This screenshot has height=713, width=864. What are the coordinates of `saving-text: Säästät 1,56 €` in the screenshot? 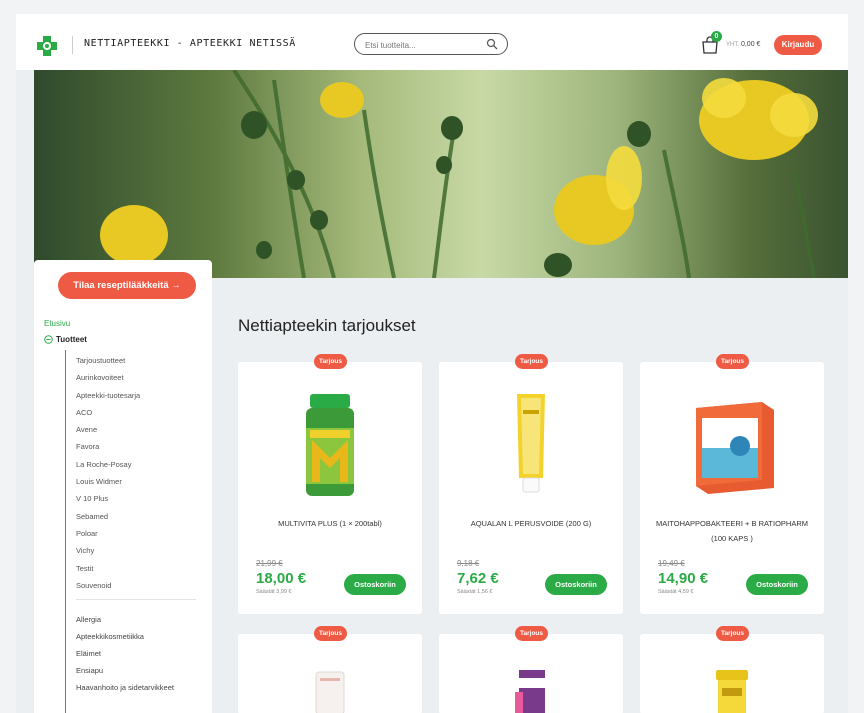 It's located at (475, 592).